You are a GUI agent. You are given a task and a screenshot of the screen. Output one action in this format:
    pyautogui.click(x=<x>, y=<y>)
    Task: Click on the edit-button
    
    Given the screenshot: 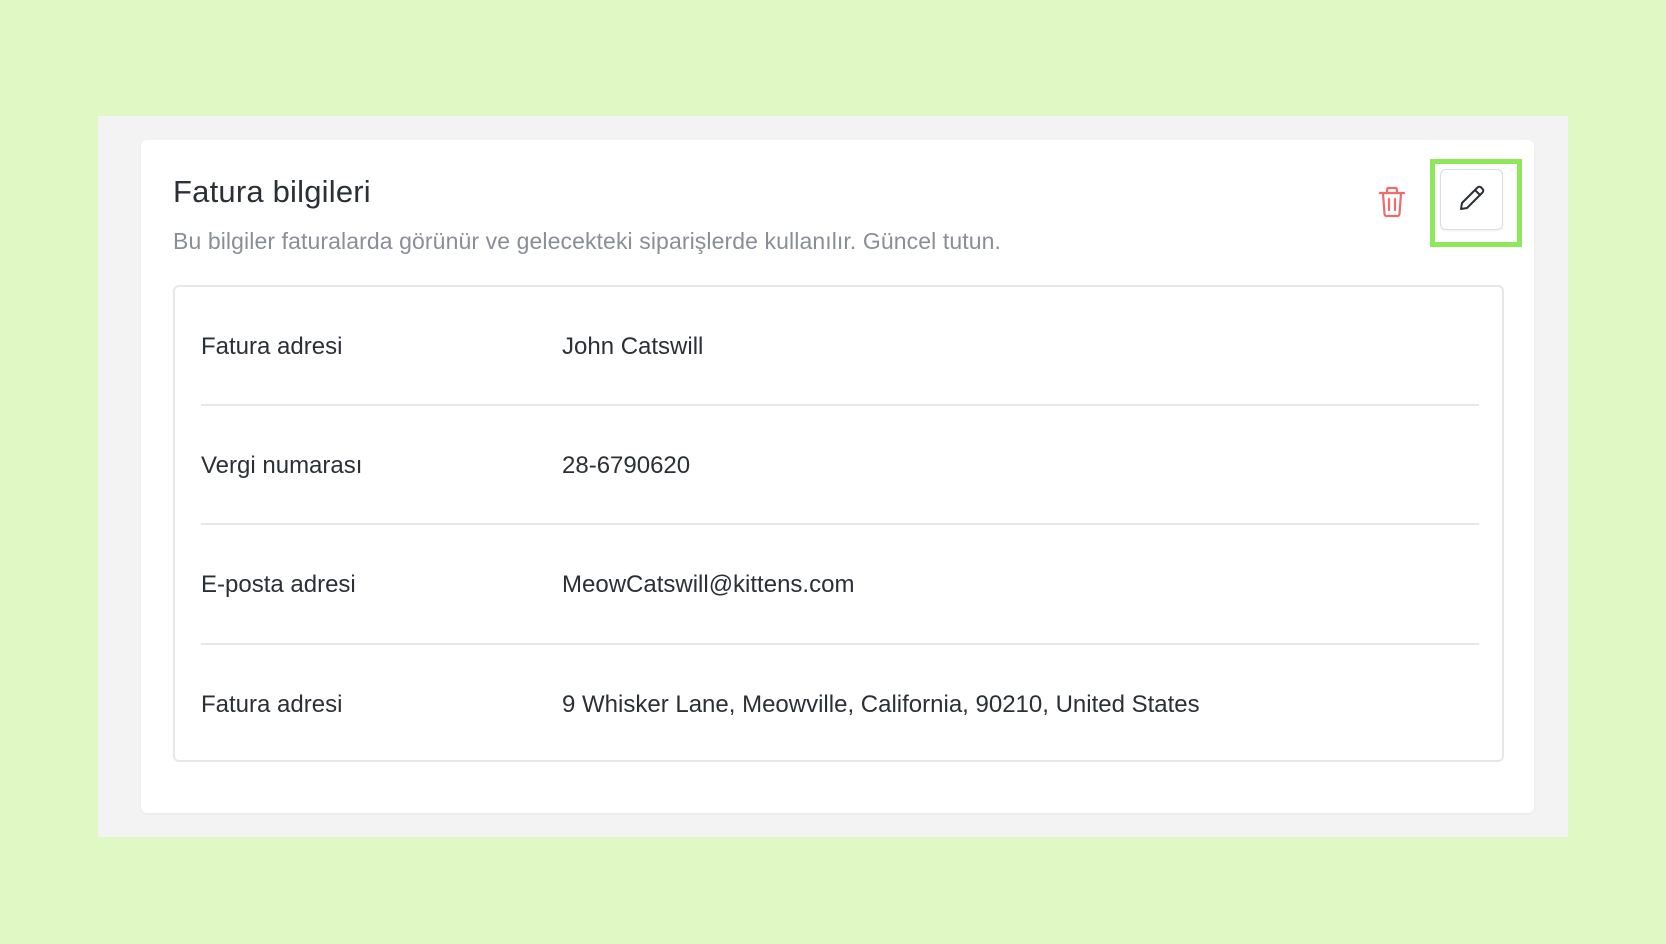 What is the action you would take?
    pyautogui.click(x=1471, y=199)
    